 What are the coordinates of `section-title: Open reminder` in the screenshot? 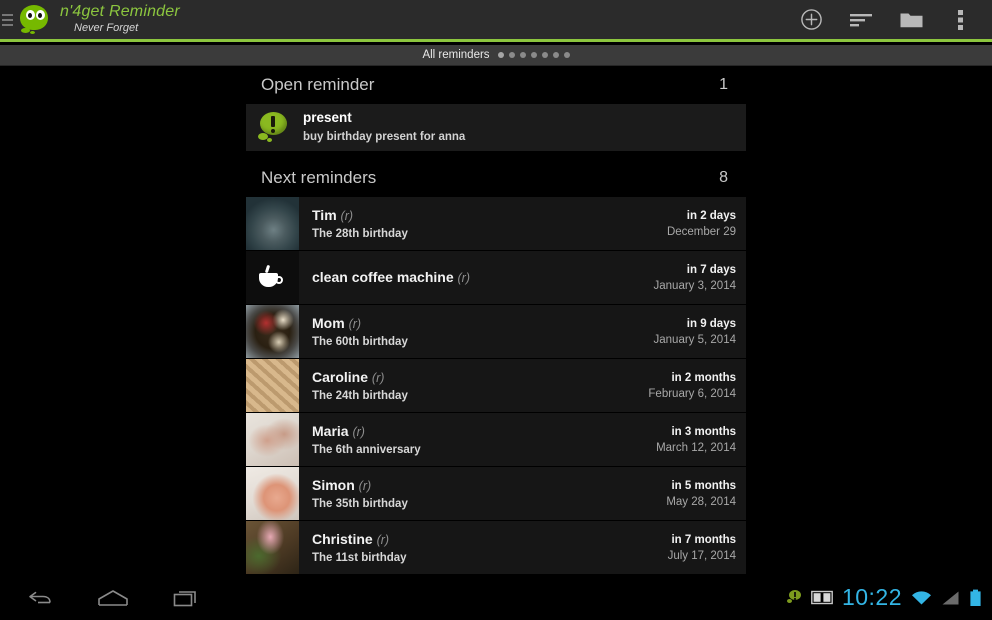 It's located at (318, 84).